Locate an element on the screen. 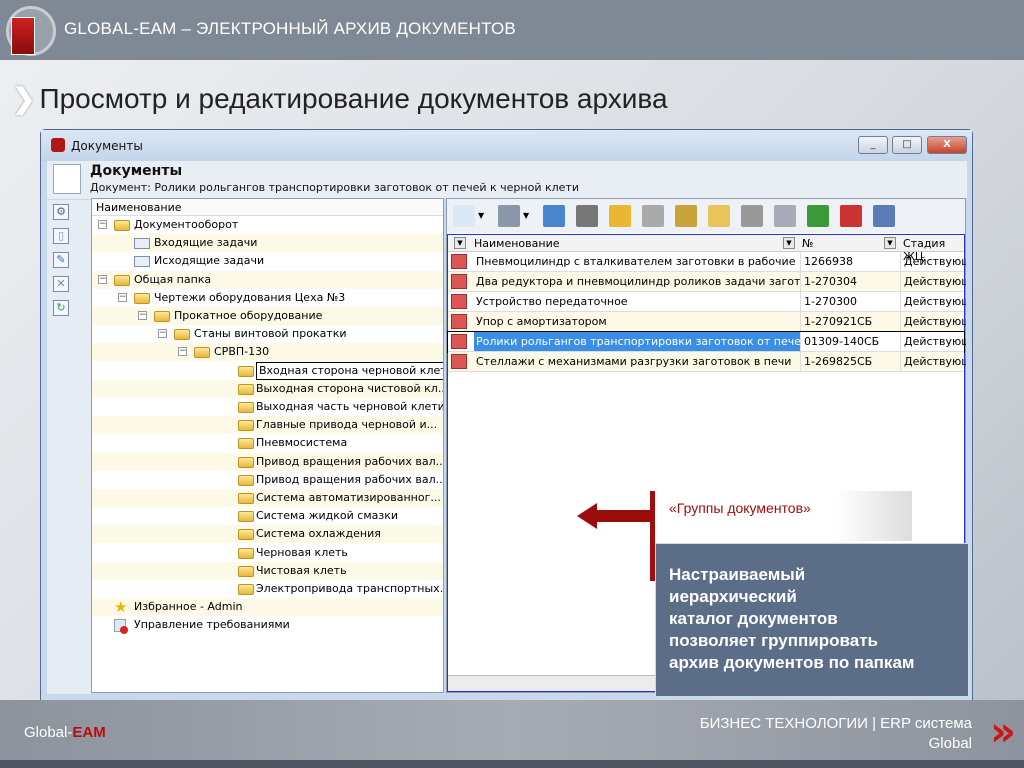 This screenshot has height=768, width=1024. tree-item: − Станы винтовой прокатки is located at coordinates (267, 334).